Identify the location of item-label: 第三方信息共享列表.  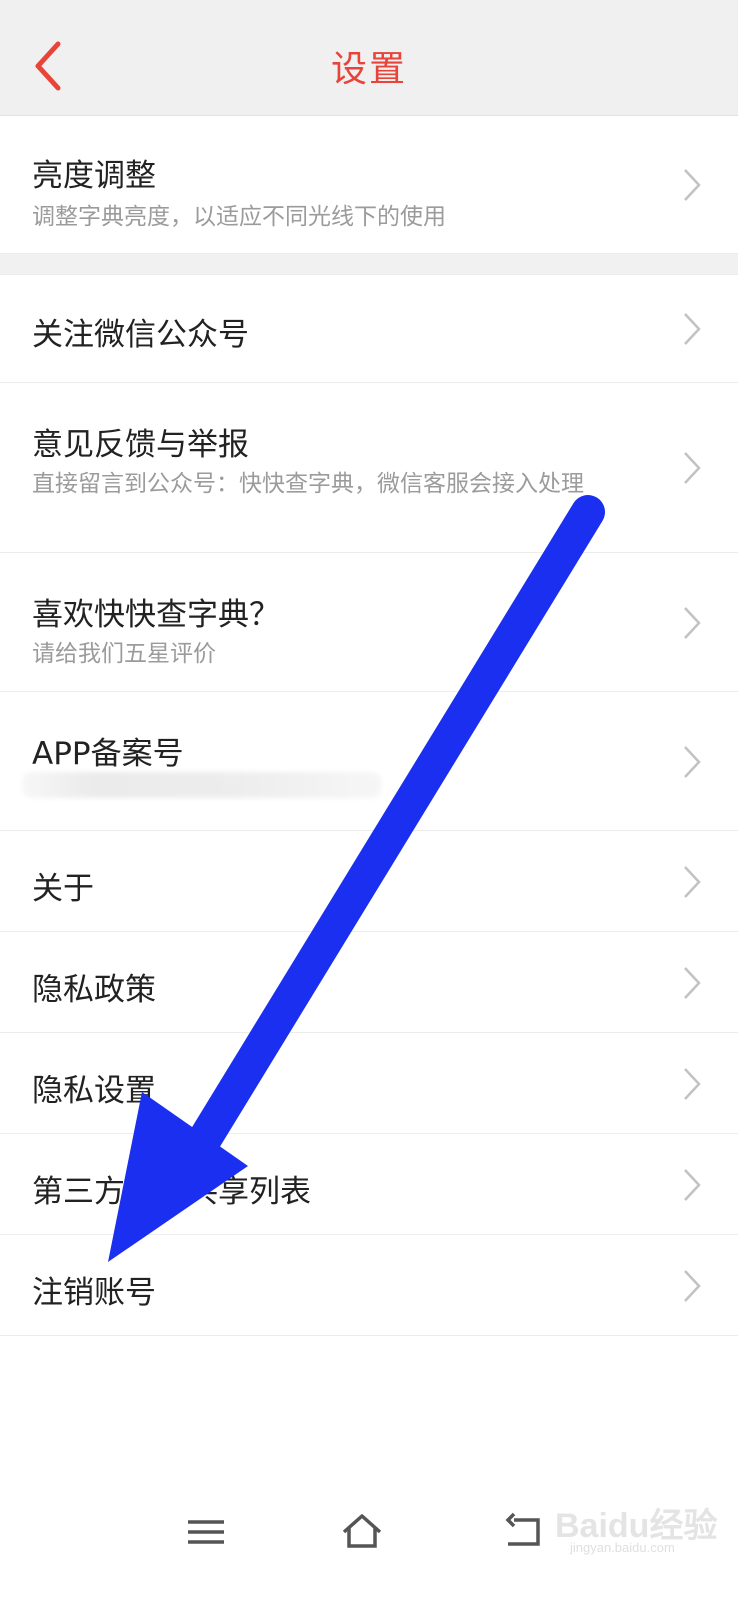
(171, 1192).